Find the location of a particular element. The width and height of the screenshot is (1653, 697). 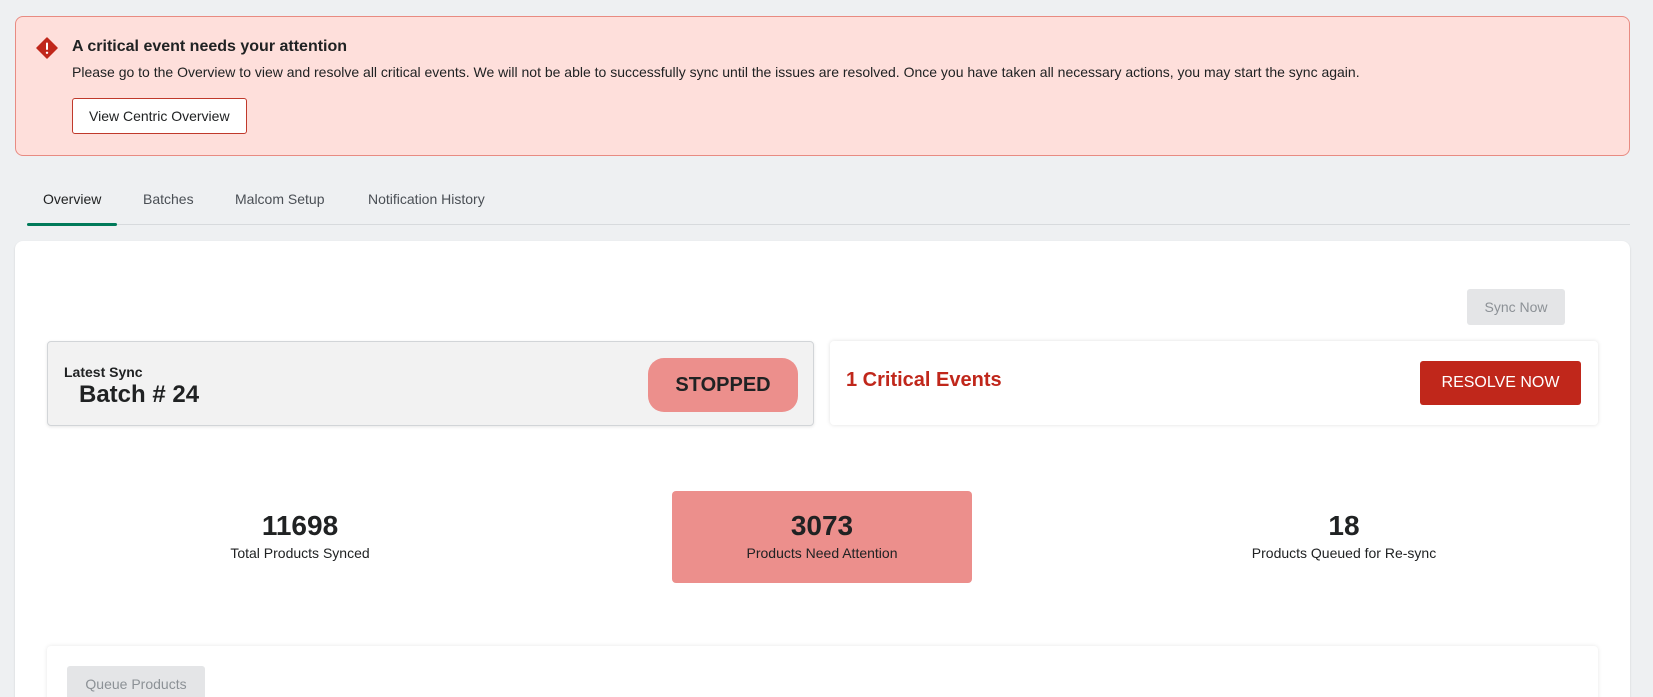

critical-events-panel: 1 Critical Events RESOLVE NOW is located at coordinates (1214, 383).